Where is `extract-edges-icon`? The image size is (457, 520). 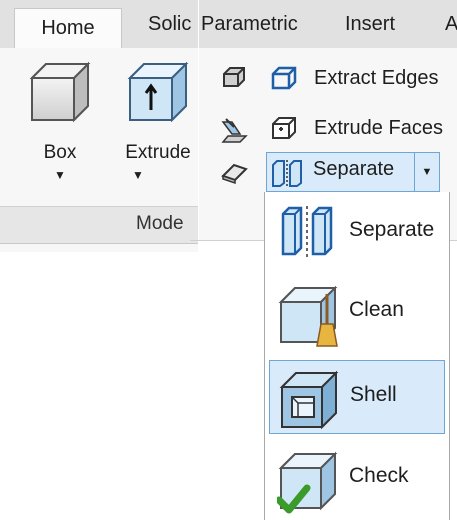
extract-edges-icon is located at coordinates (284, 78).